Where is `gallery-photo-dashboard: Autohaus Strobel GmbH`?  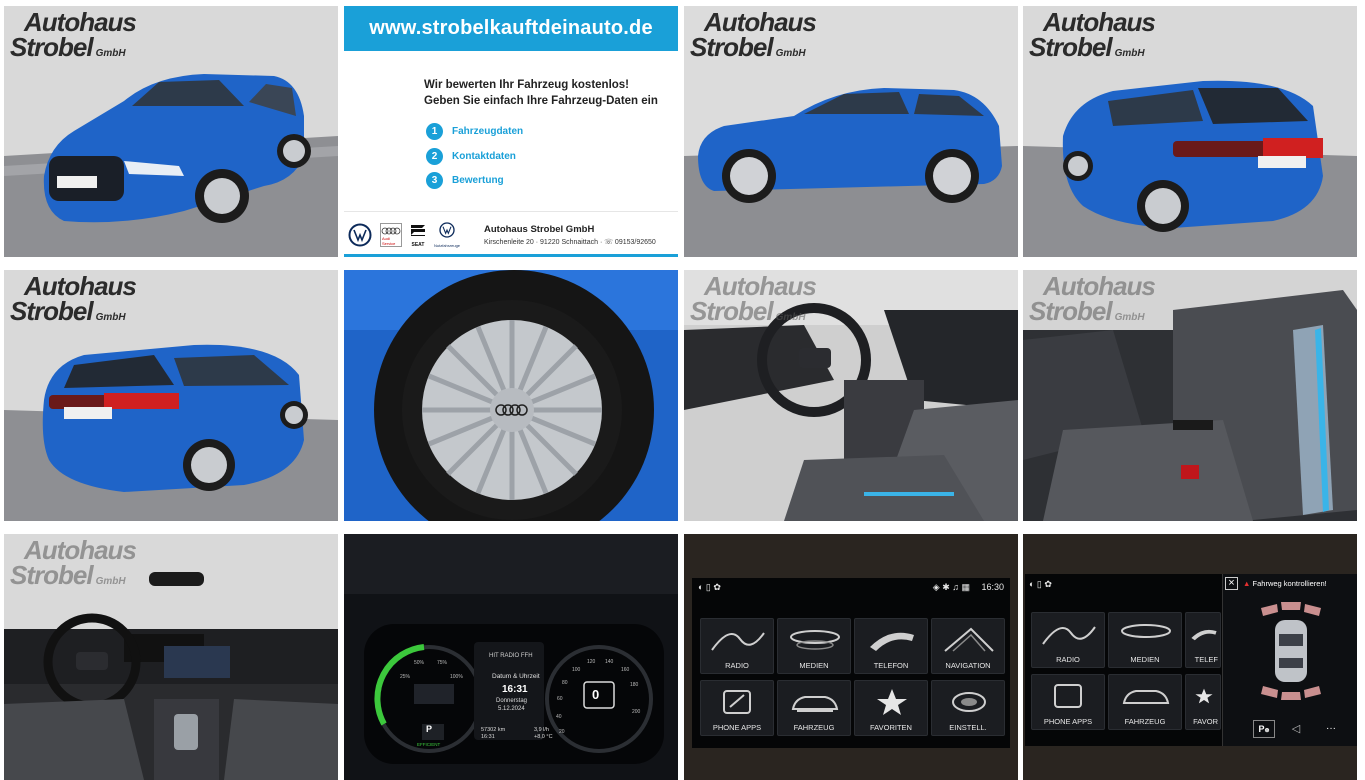
gallery-photo-dashboard: Autohaus Strobel GmbH is located at coordinates (171, 657).